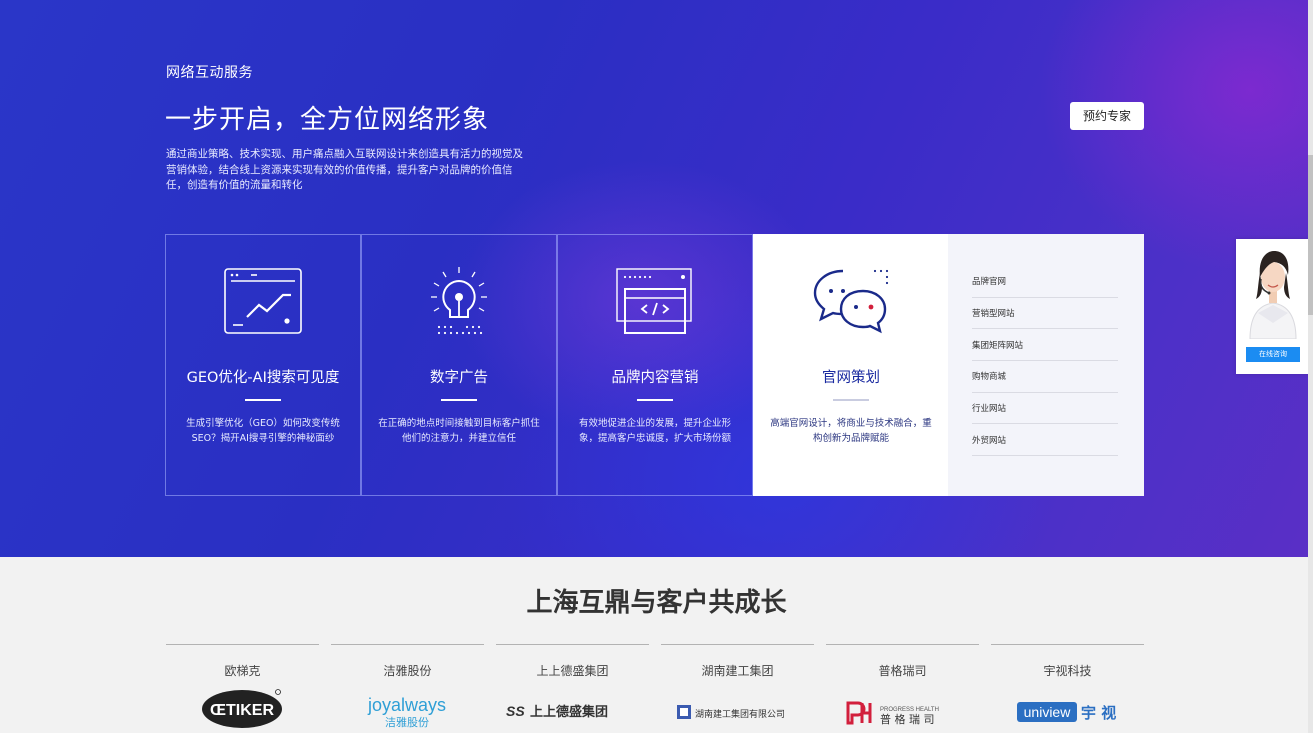 This screenshot has width=1313, height=733. I want to click on card-title: 品牌内容营销, so click(655, 378).